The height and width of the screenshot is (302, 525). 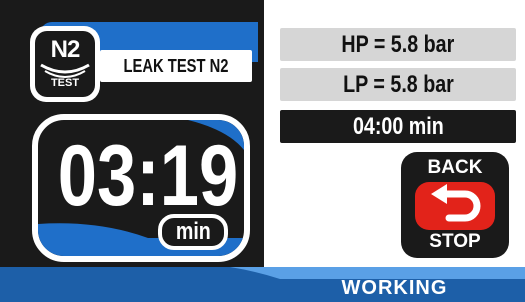 What do you see at coordinates (148, 176) in the screenshot?
I see `remaining-time: 03:19` at bounding box center [148, 176].